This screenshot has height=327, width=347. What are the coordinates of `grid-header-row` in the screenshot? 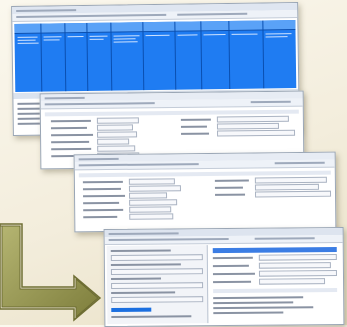 It's located at (155, 27).